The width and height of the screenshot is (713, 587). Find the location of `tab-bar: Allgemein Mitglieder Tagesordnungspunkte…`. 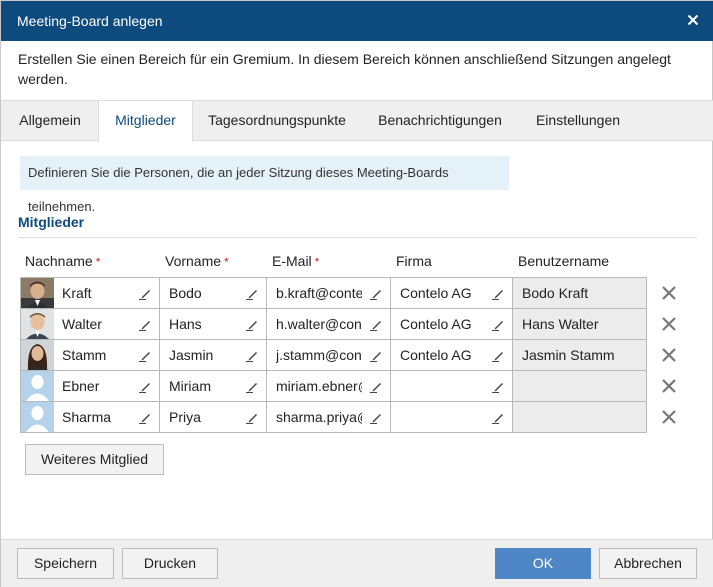

tab-bar: Allgemein Mitglieder Tagesordnungspunkte… is located at coordinates (357, 121).